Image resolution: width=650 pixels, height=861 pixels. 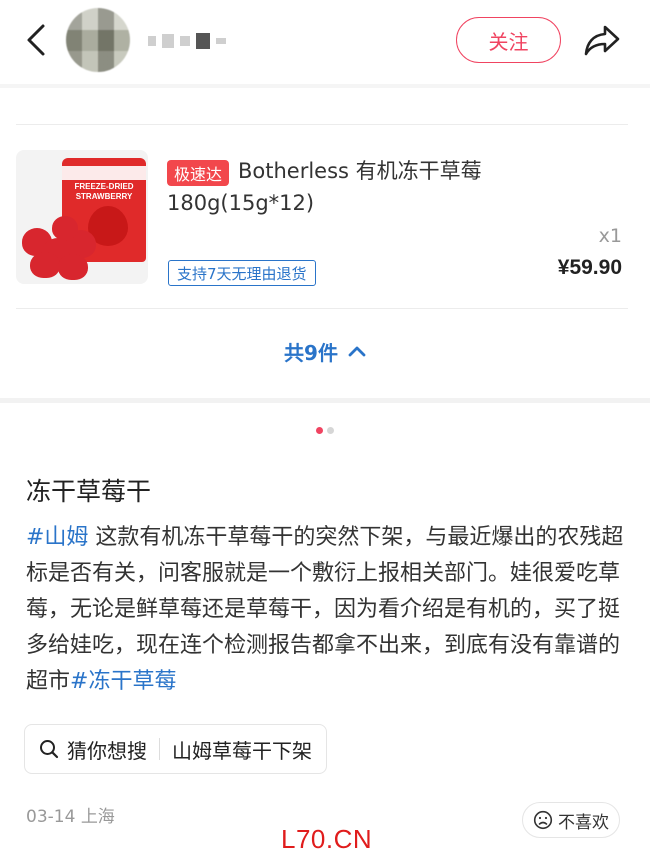 I want to click on guess-label: 猜你想搜, so click(x=107, y=750).